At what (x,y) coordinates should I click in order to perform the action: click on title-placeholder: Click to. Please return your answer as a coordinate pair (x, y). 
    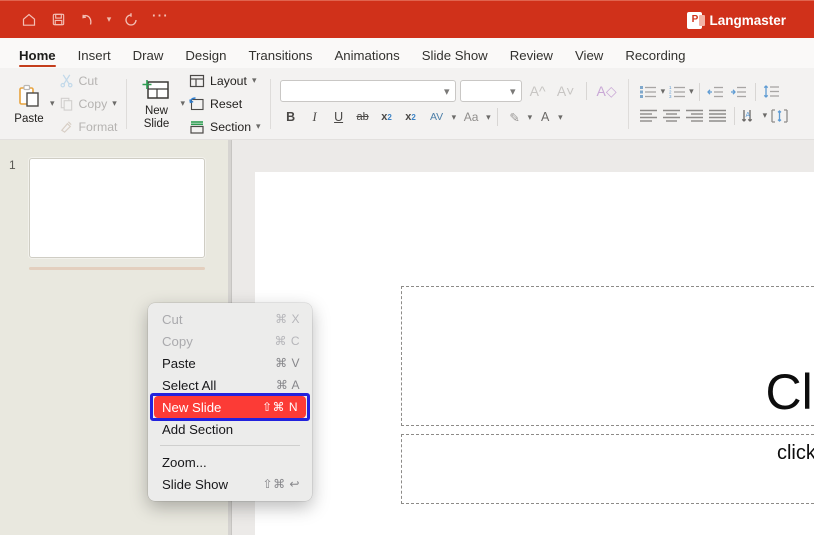
    Looking at the image, I should click on (607, 356).